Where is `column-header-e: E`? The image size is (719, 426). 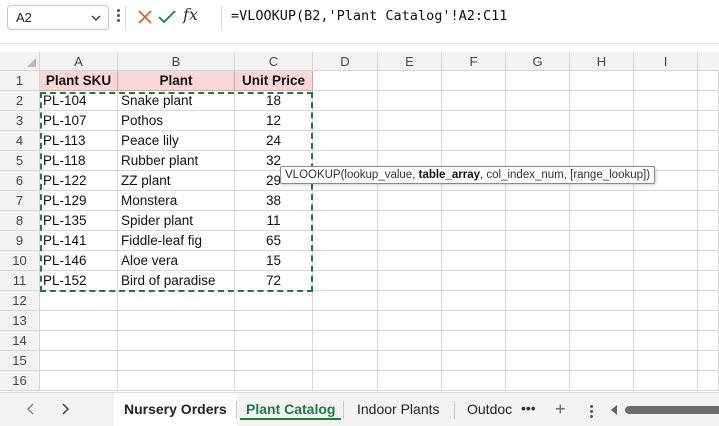
column-header-e: E is located at coordinates (410, 61).